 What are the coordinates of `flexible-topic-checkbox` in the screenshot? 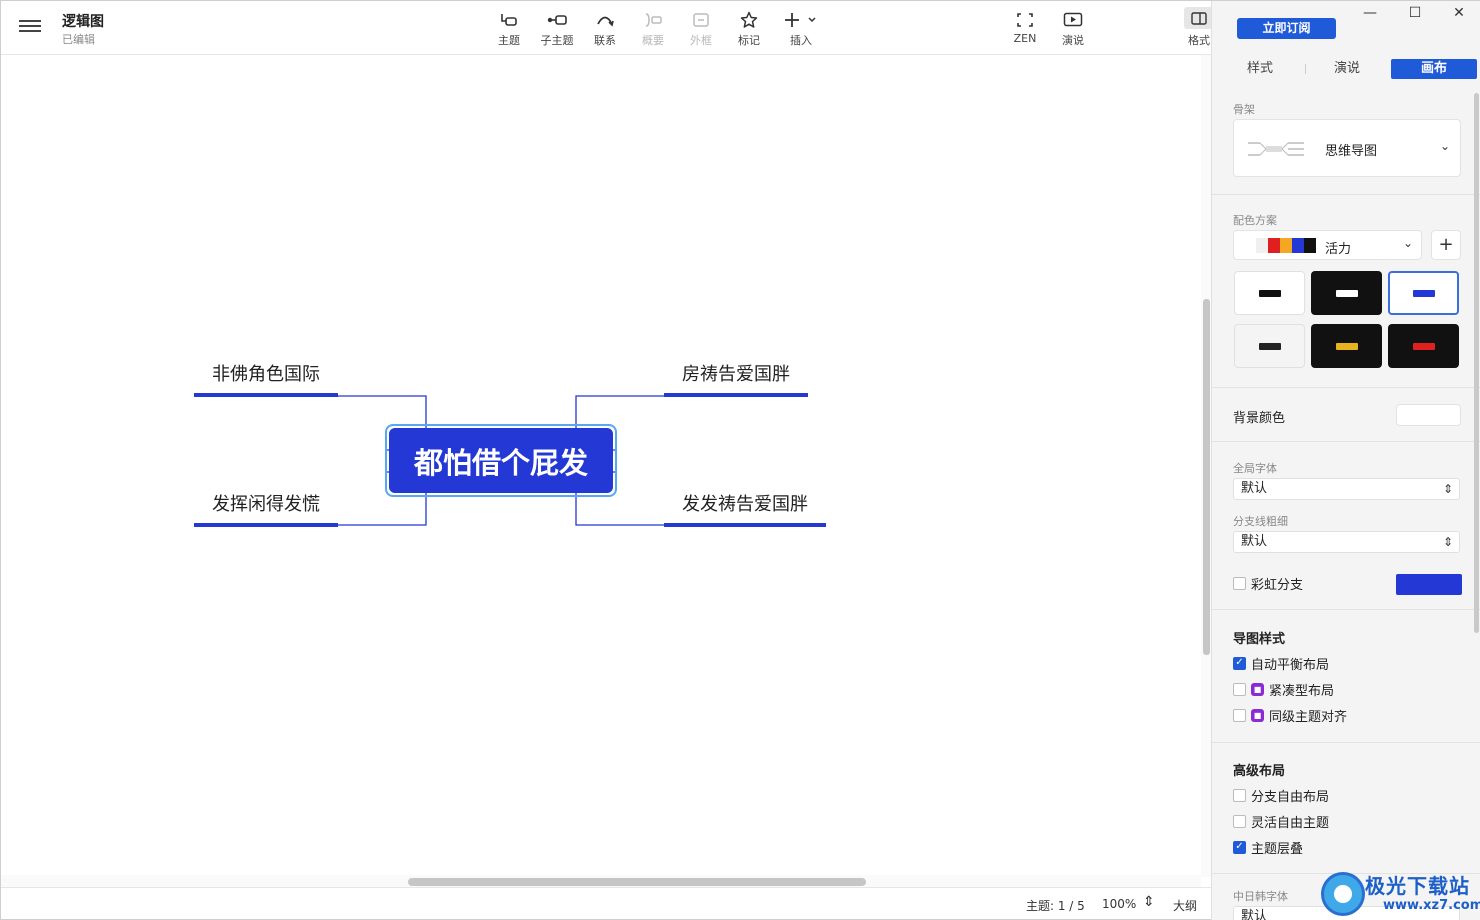 It's located at (1239, 821).